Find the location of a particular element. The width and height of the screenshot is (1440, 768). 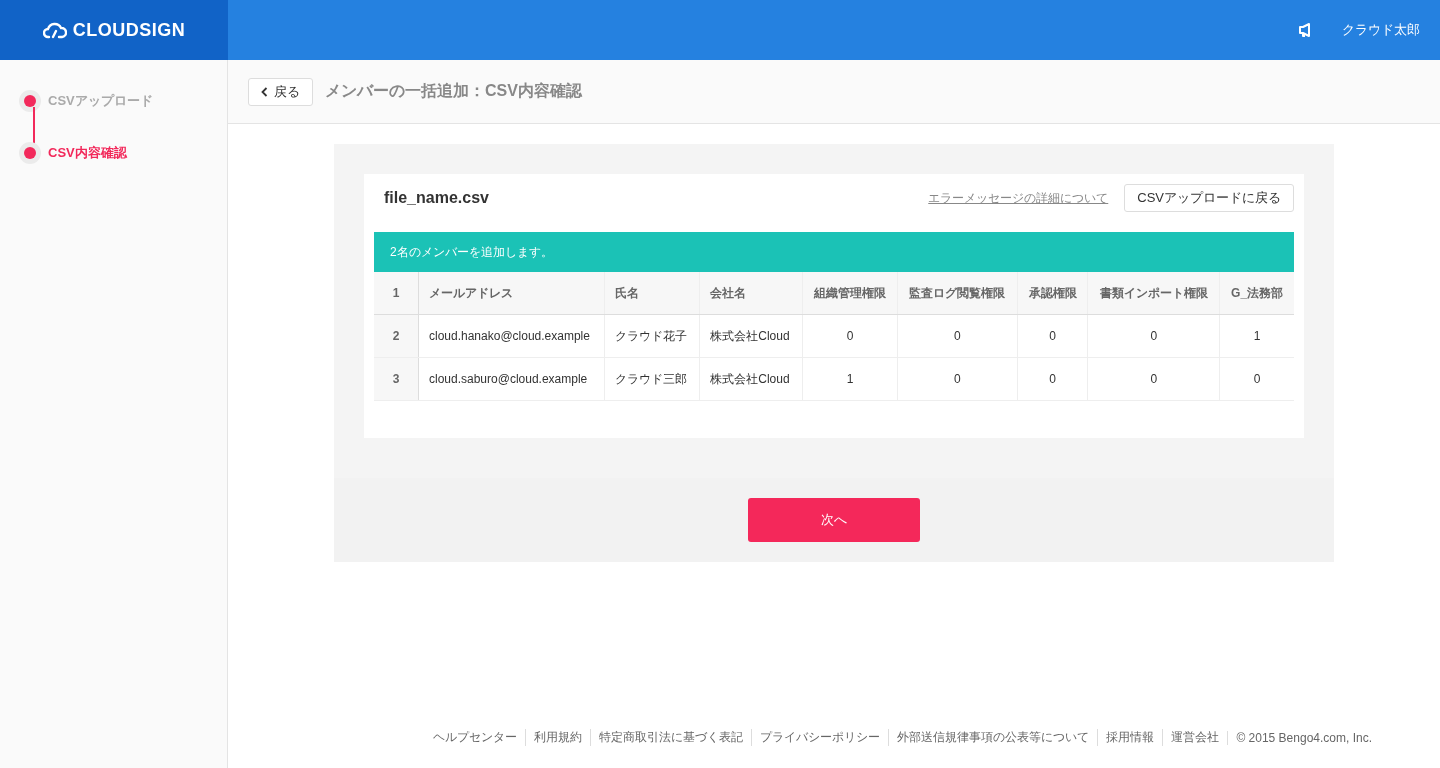

row-number: 1 is located at coordinates (396, 293).